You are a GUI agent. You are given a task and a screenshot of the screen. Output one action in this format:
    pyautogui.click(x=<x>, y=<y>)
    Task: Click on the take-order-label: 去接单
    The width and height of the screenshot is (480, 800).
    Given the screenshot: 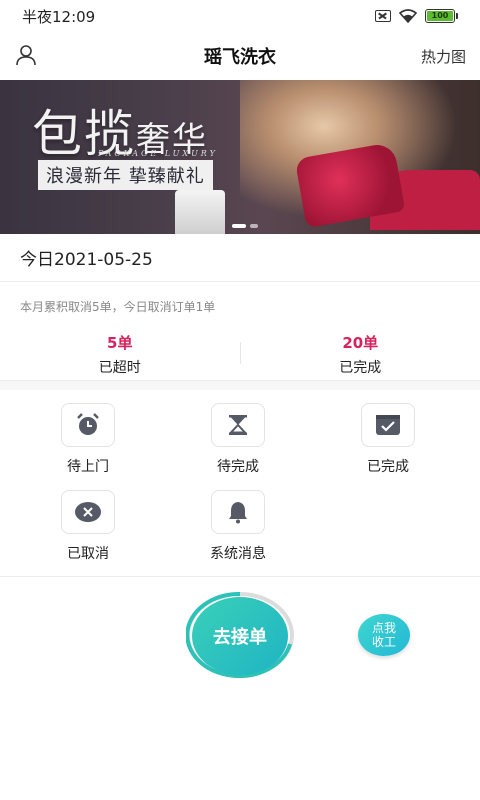 What is the action you would take?
    pyautogui.click(x=240, y=636)
    